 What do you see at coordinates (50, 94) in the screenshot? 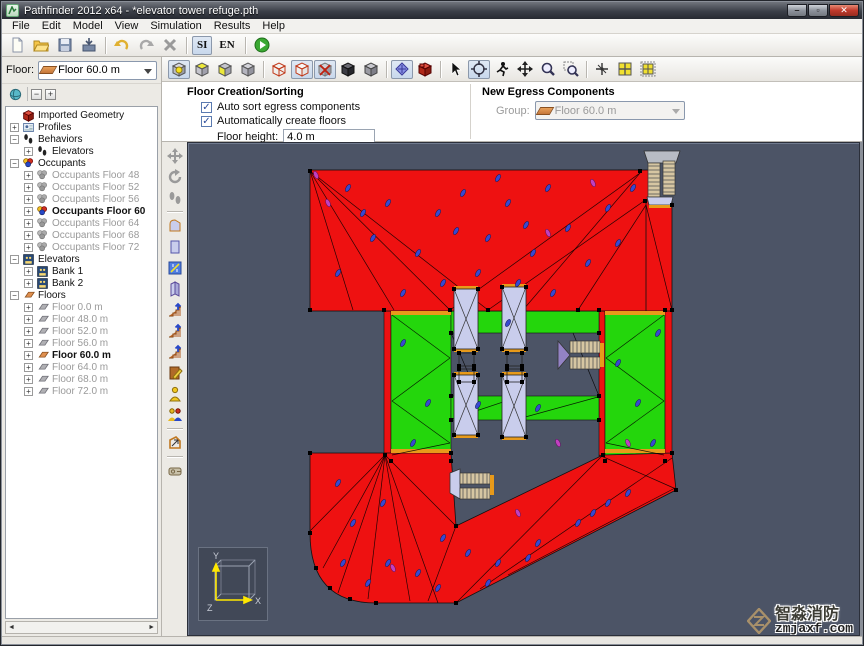
I see `expand-all-button: +` at bounding box center [50, 94].